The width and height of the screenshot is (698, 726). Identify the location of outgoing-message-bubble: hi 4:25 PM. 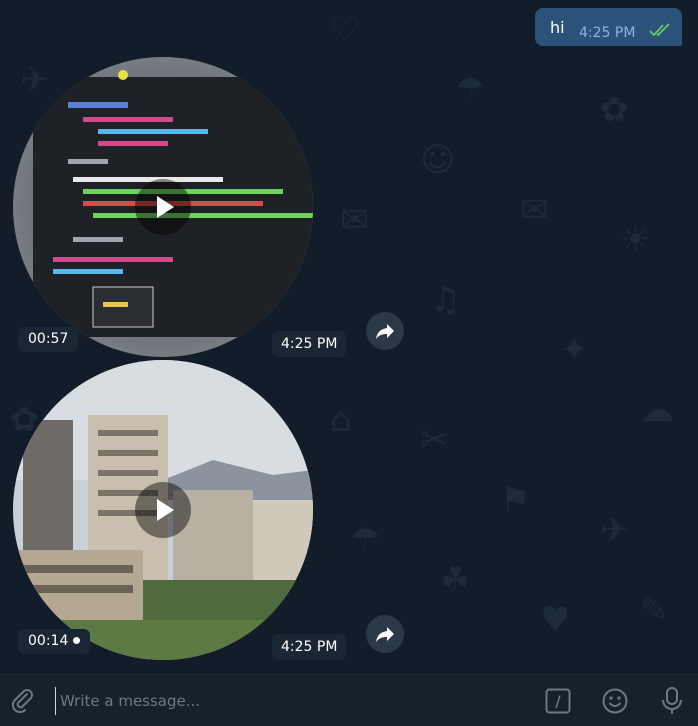
(608, 27).